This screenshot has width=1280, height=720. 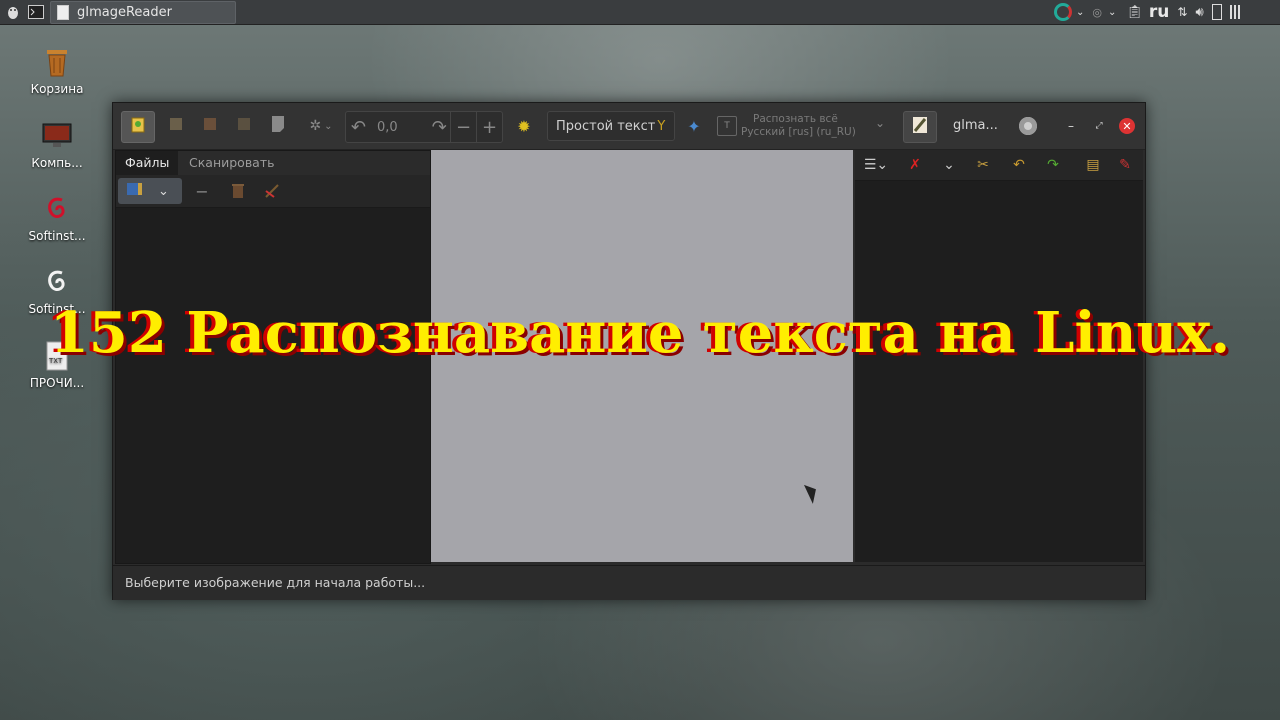 I want to click on close-button: ✕, so click(x=1127, y=126).